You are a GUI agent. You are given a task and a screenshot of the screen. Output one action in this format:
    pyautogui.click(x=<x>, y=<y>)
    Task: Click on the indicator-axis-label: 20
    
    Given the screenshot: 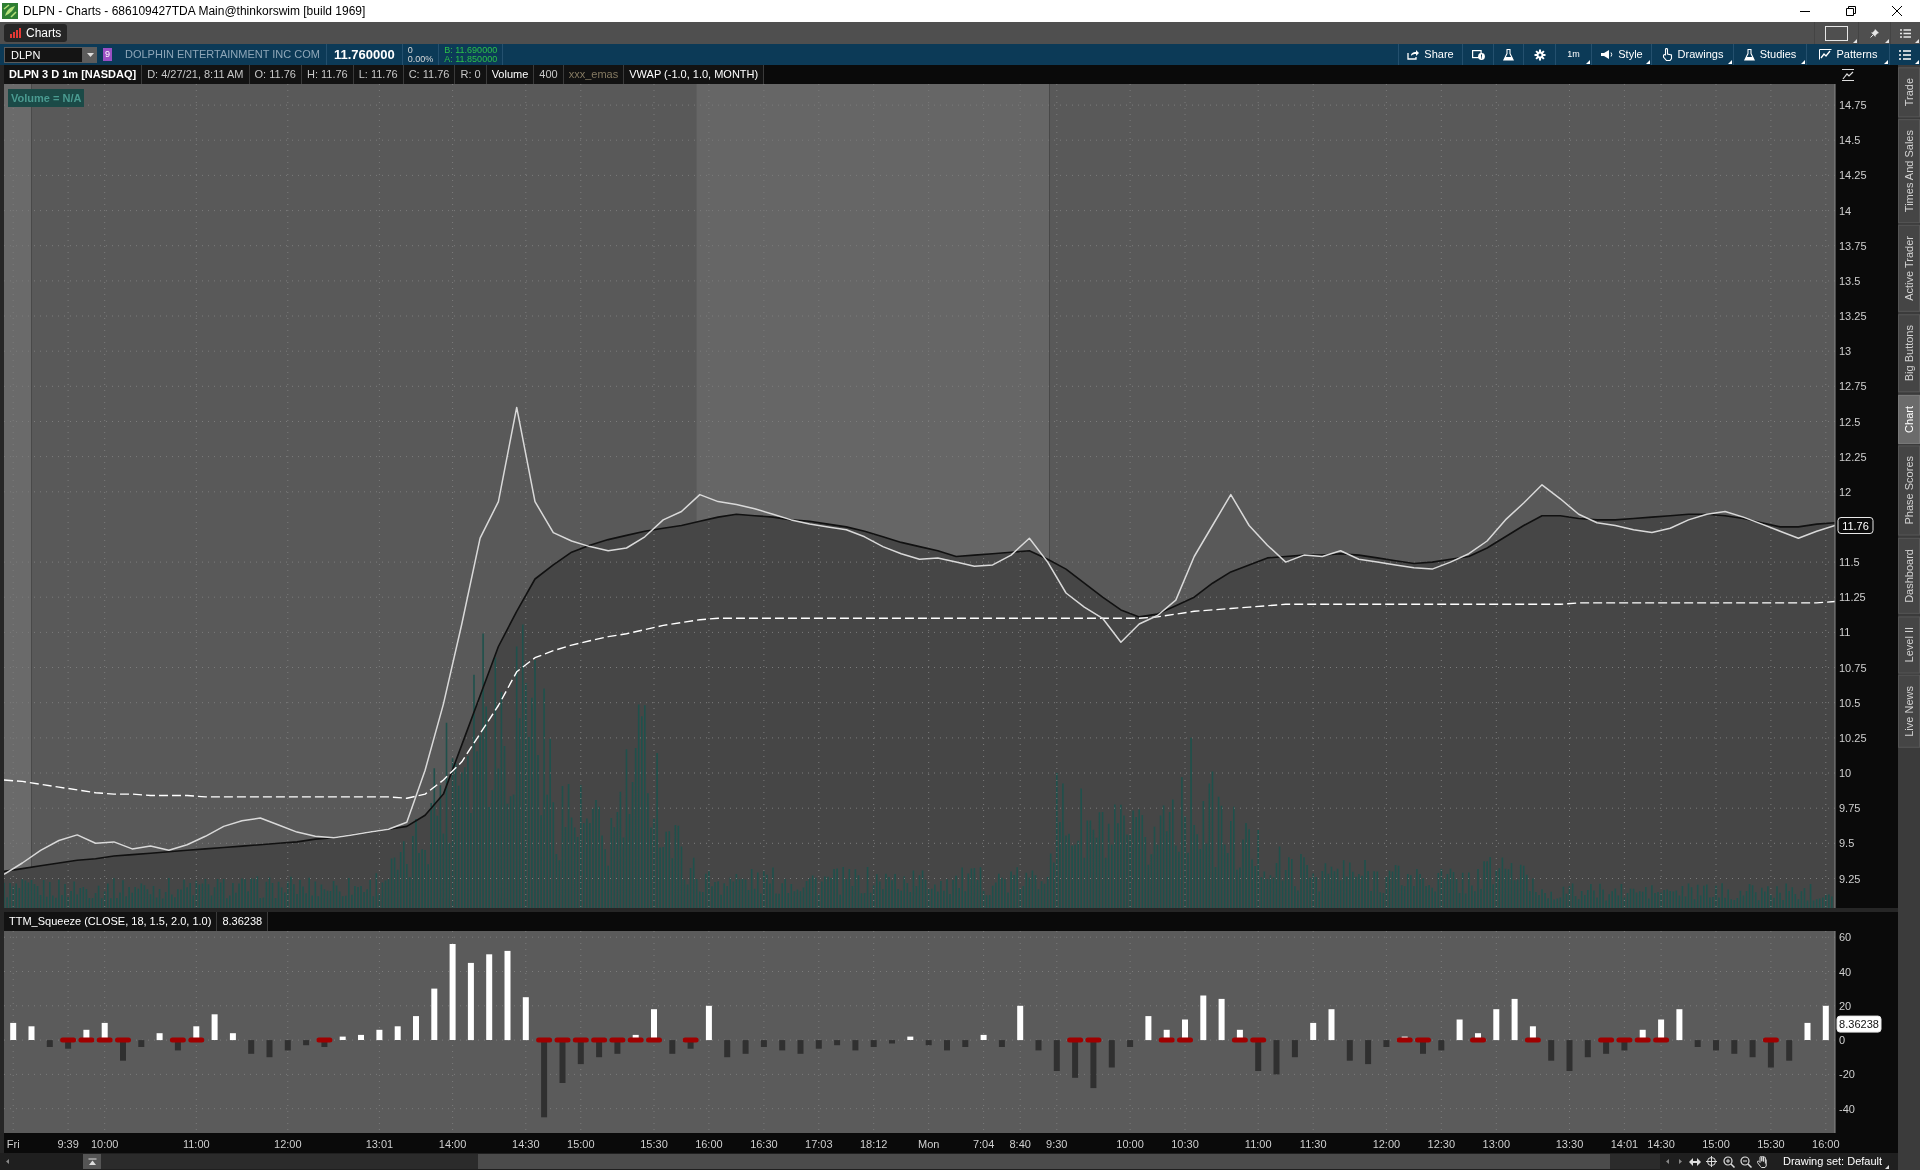 What is the action you would take?
    pyautogui.click(x=1845, y=1005)
    